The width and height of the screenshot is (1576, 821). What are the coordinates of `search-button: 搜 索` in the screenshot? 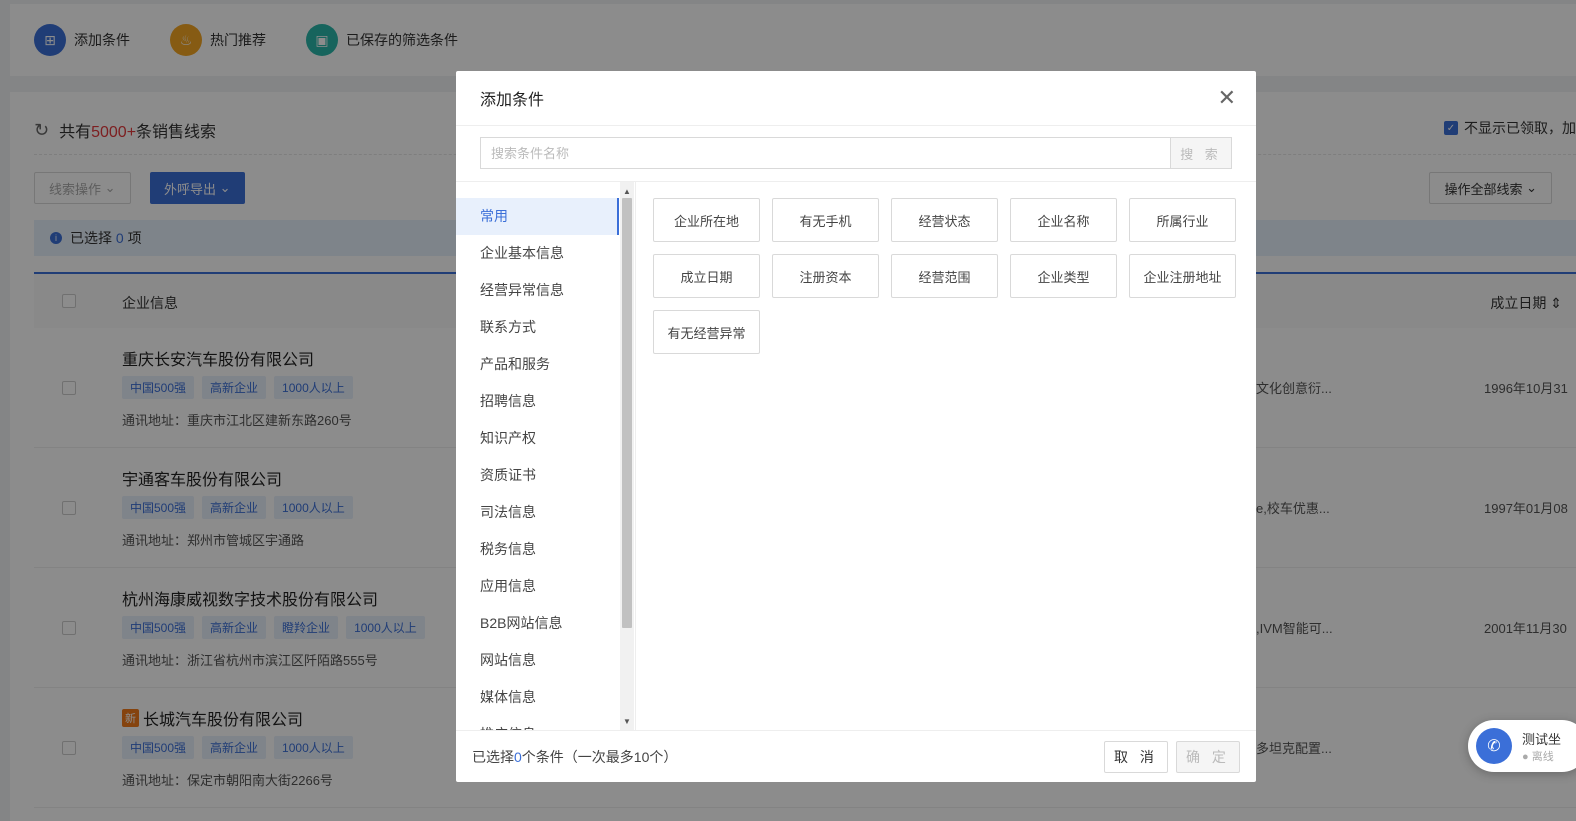 It's located at (1201, 153).